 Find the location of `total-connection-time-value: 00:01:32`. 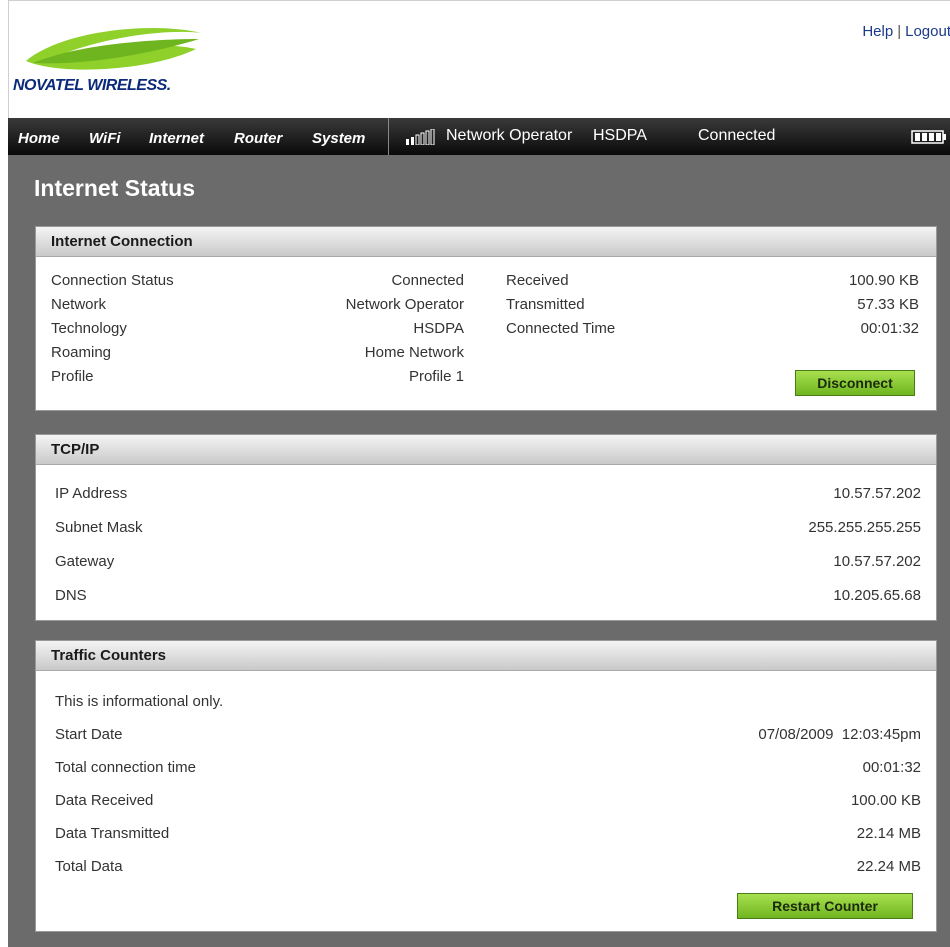

total-connection-time-value: 00:01:32 is located at coordinates (891, 767).